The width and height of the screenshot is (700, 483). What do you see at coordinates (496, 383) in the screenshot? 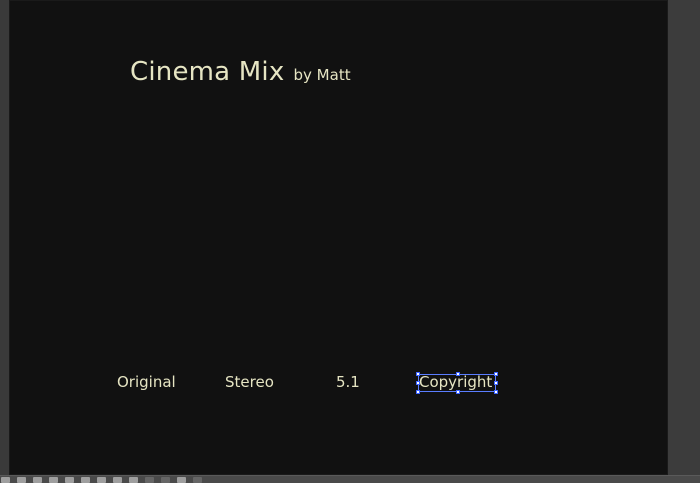
I see `resize-handle-middle-right` at bounding box center [496, 383].